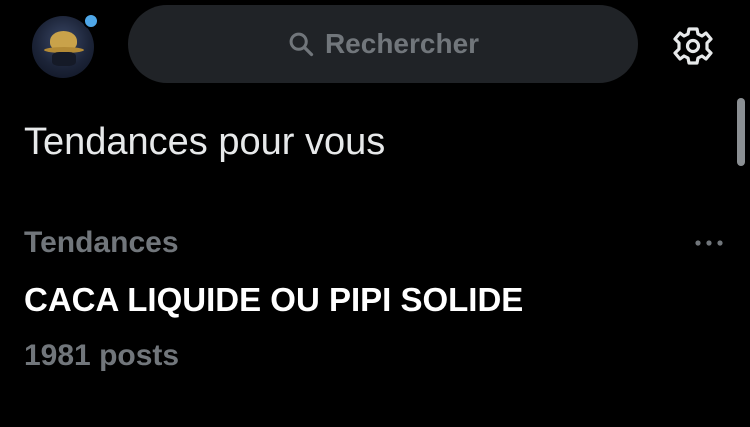 The width and height of the screenshot is (750, 427). Describe the element at coordinates (709, 243) in the screenshot. I see `more-options-icon` at that location.